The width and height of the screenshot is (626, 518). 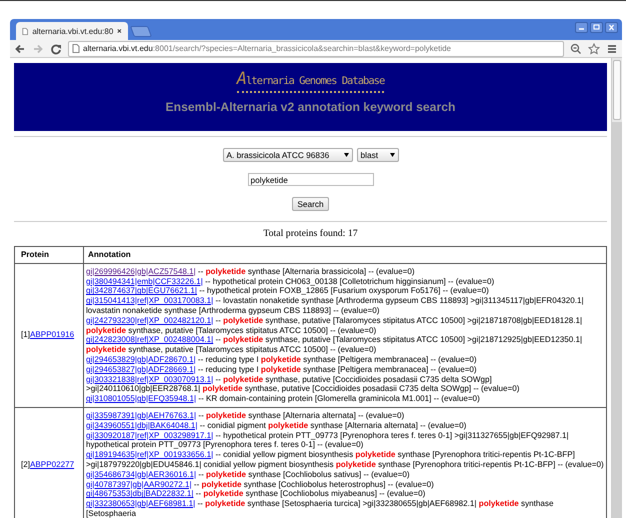 What do you see at coordinates (303, 384) in the screenshot?
I see `annotation-text: gi|303321838|ref|XP_003070913.1| -- polyketide synthase, putative [Coccidioides posadasii C735 delta SOWgp] >gi|240110610|gb|EER28768.1| polyketide synthase, putative [Coccidioides posadasii C735 delta SOWgp] -- (evalue=0)` at bounding box center [303, 384].